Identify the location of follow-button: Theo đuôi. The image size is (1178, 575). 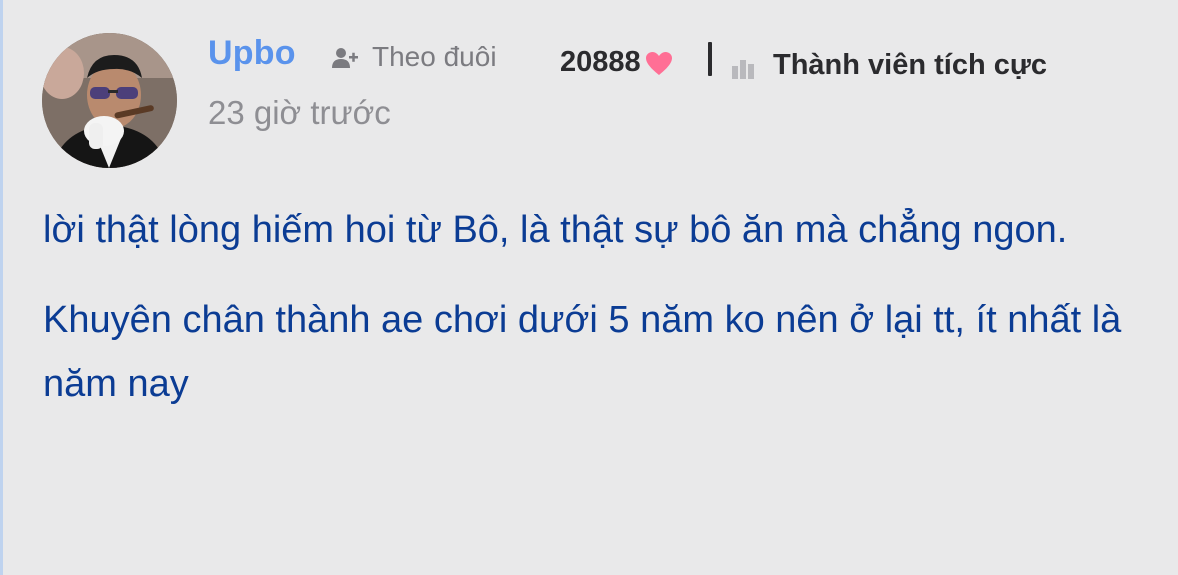
(414, 57).